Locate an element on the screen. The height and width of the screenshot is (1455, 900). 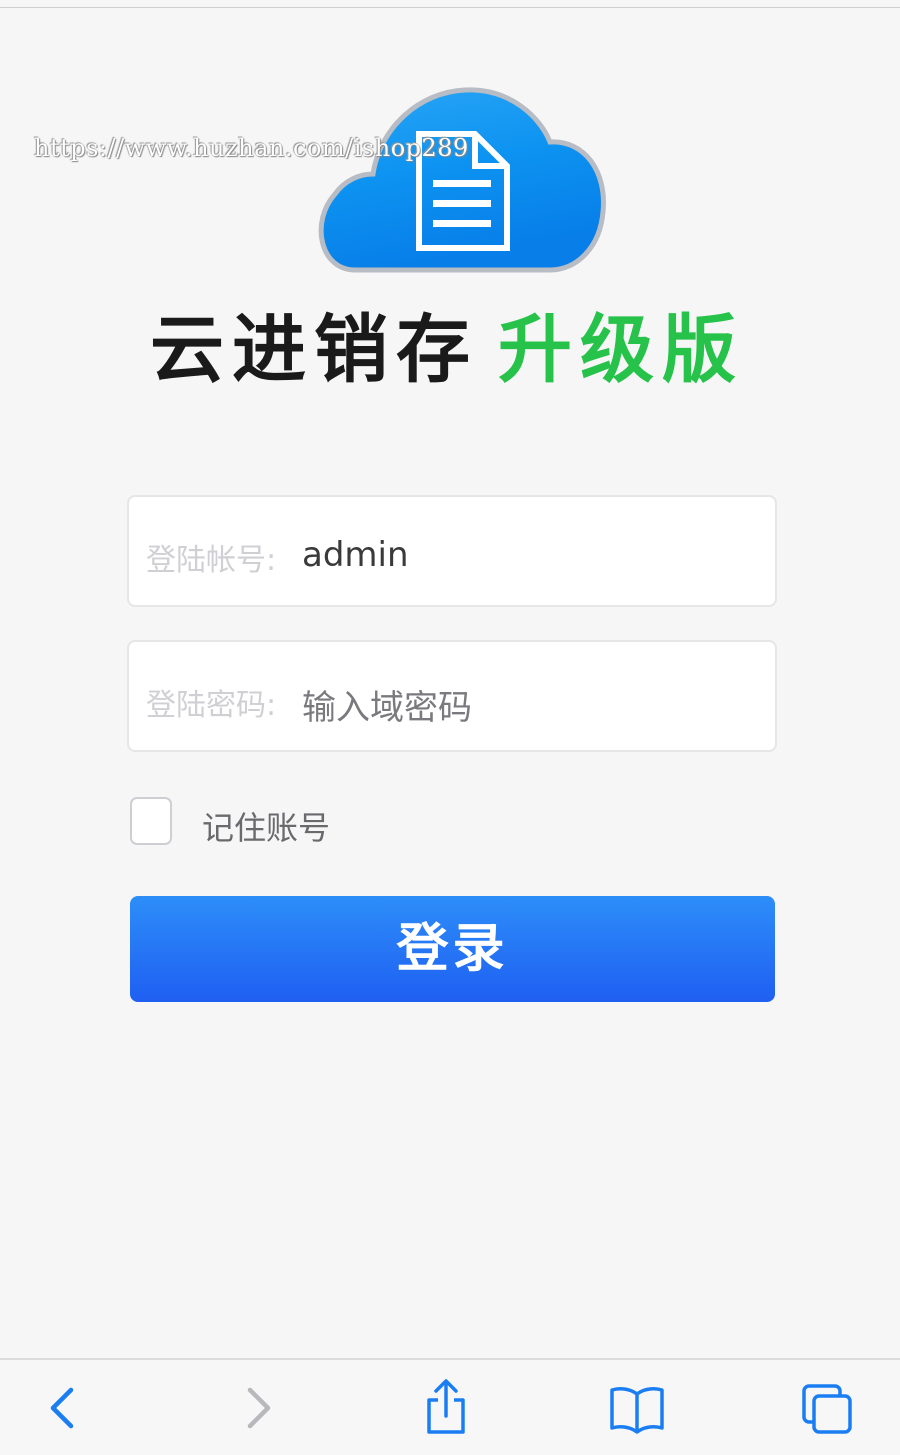
account-label: 登陆帐号: is located at coordinates (211, 560).